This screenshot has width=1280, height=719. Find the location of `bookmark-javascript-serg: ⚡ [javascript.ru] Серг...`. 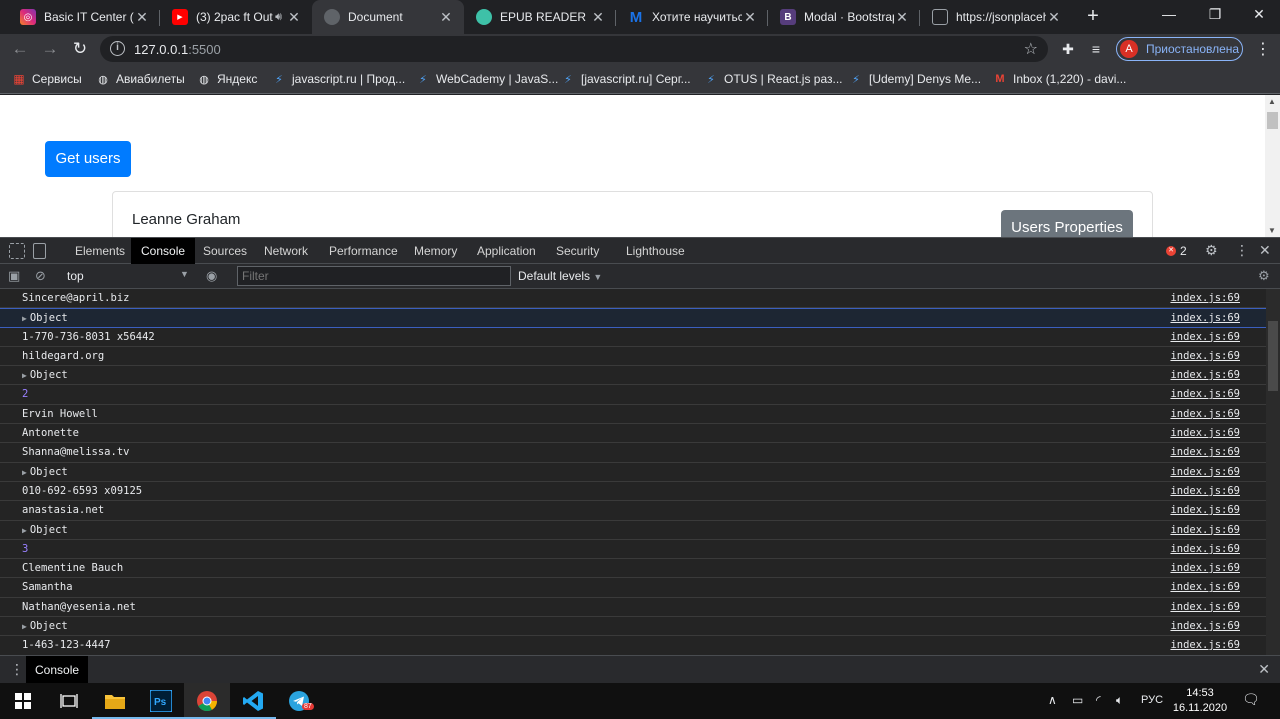

bookmark-javascript-serg: ⚡ [javascript.ru] Серг... is located at coordinates (626, 79).